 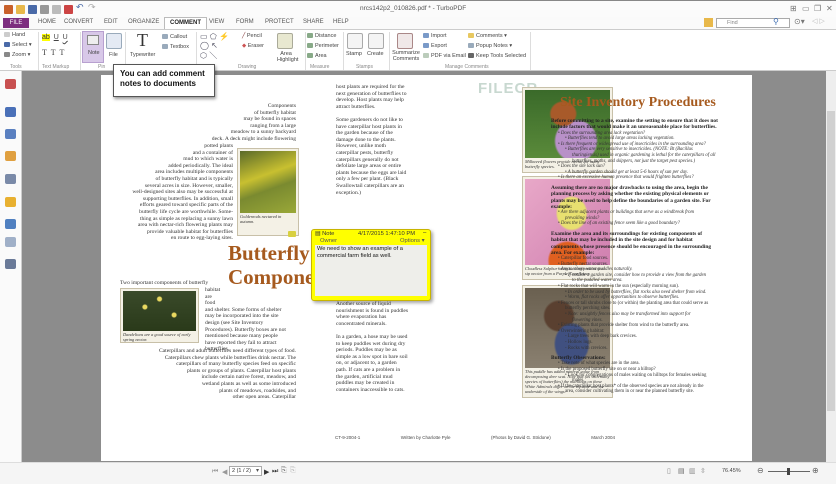 I want to click on next-view-icon: ⎘, so click(x=293, y=471).